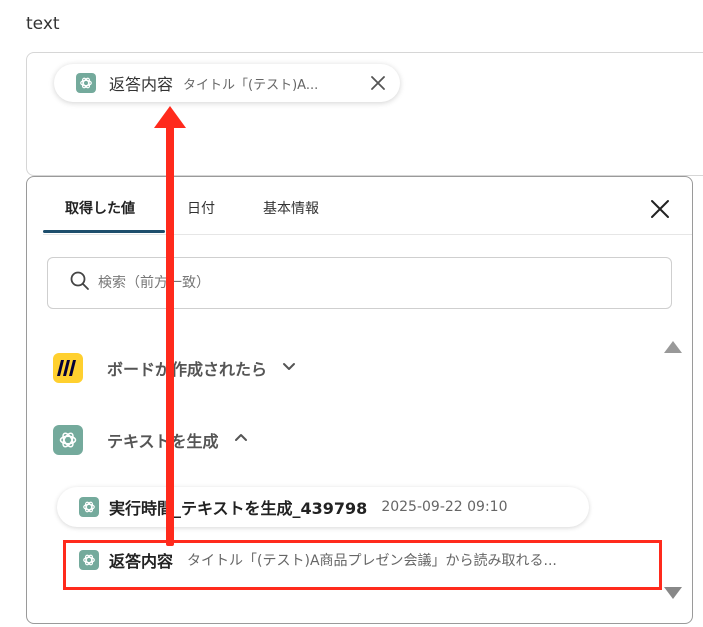 This screenshot has height=627, width=703. I want to click on miro-icon, so click(68, 368).